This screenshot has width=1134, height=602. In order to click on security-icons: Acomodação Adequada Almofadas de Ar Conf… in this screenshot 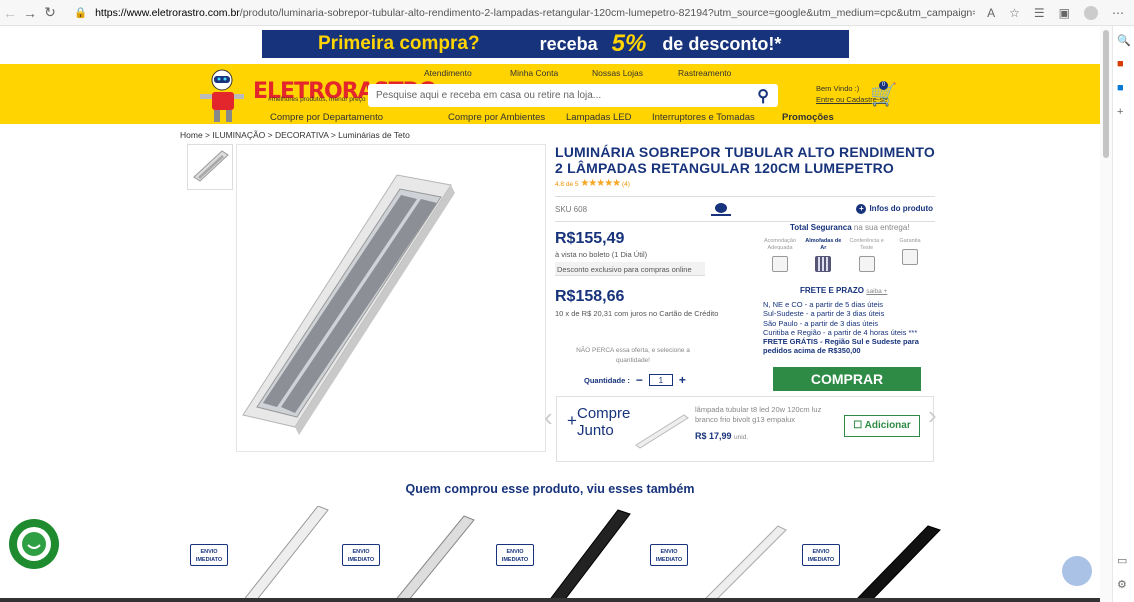, I will do `click(845, 255)`.